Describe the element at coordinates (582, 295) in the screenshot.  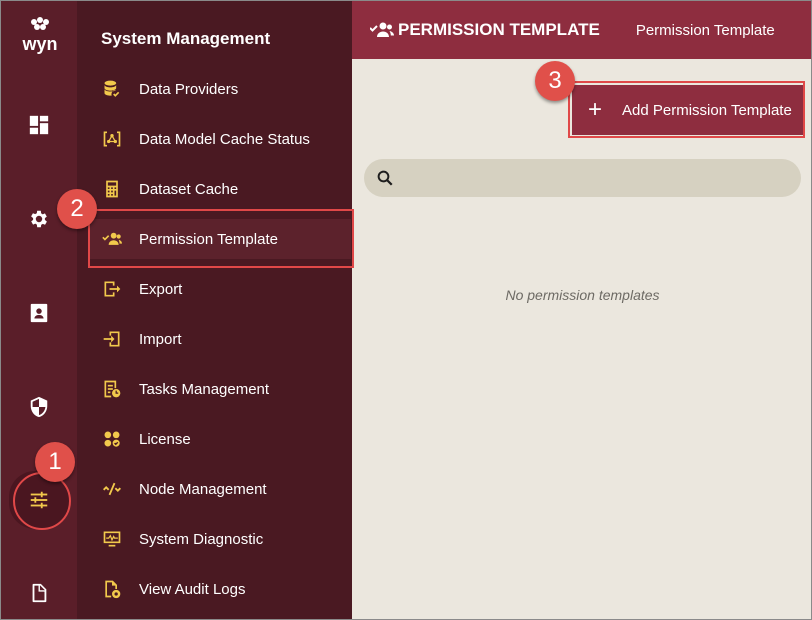
I see `empty-state-text: No permission templates` at that location.